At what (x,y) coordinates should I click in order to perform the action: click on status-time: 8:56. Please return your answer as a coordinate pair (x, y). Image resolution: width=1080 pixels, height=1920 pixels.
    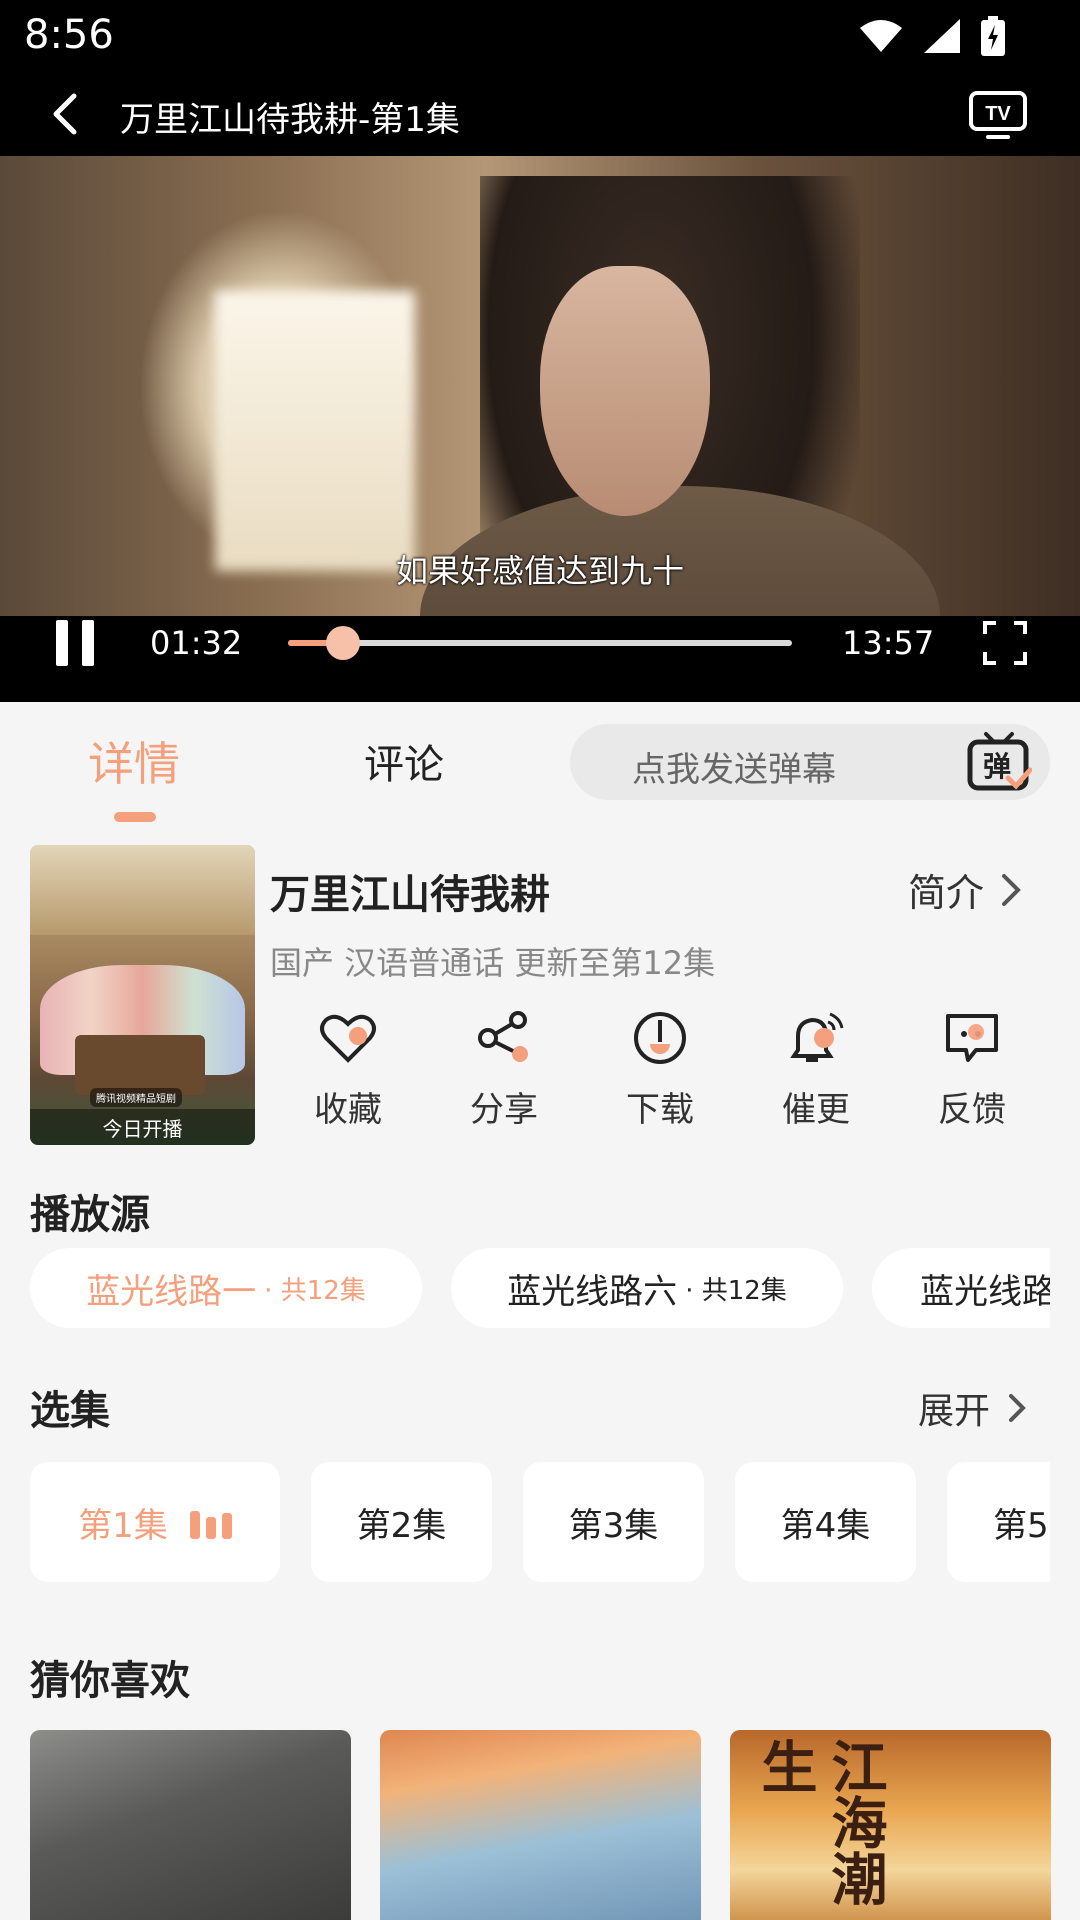
    Looking at the image, I should click on (69, 35).